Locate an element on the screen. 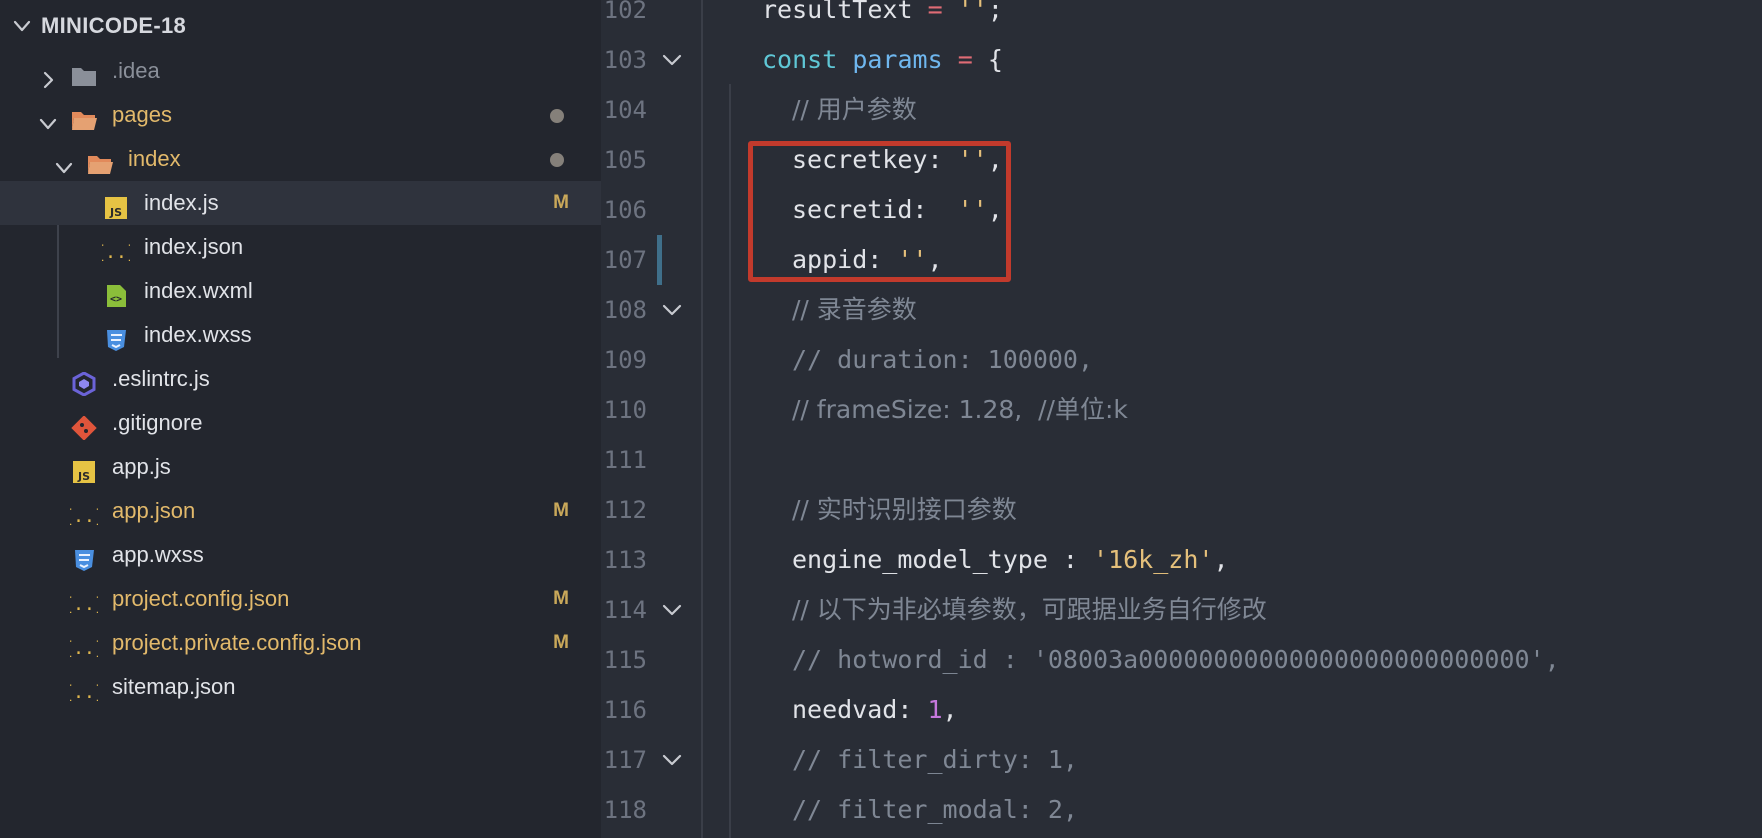 This screenshot has height=838, width=1762. indent-guide is located at coordinates (730, 461).